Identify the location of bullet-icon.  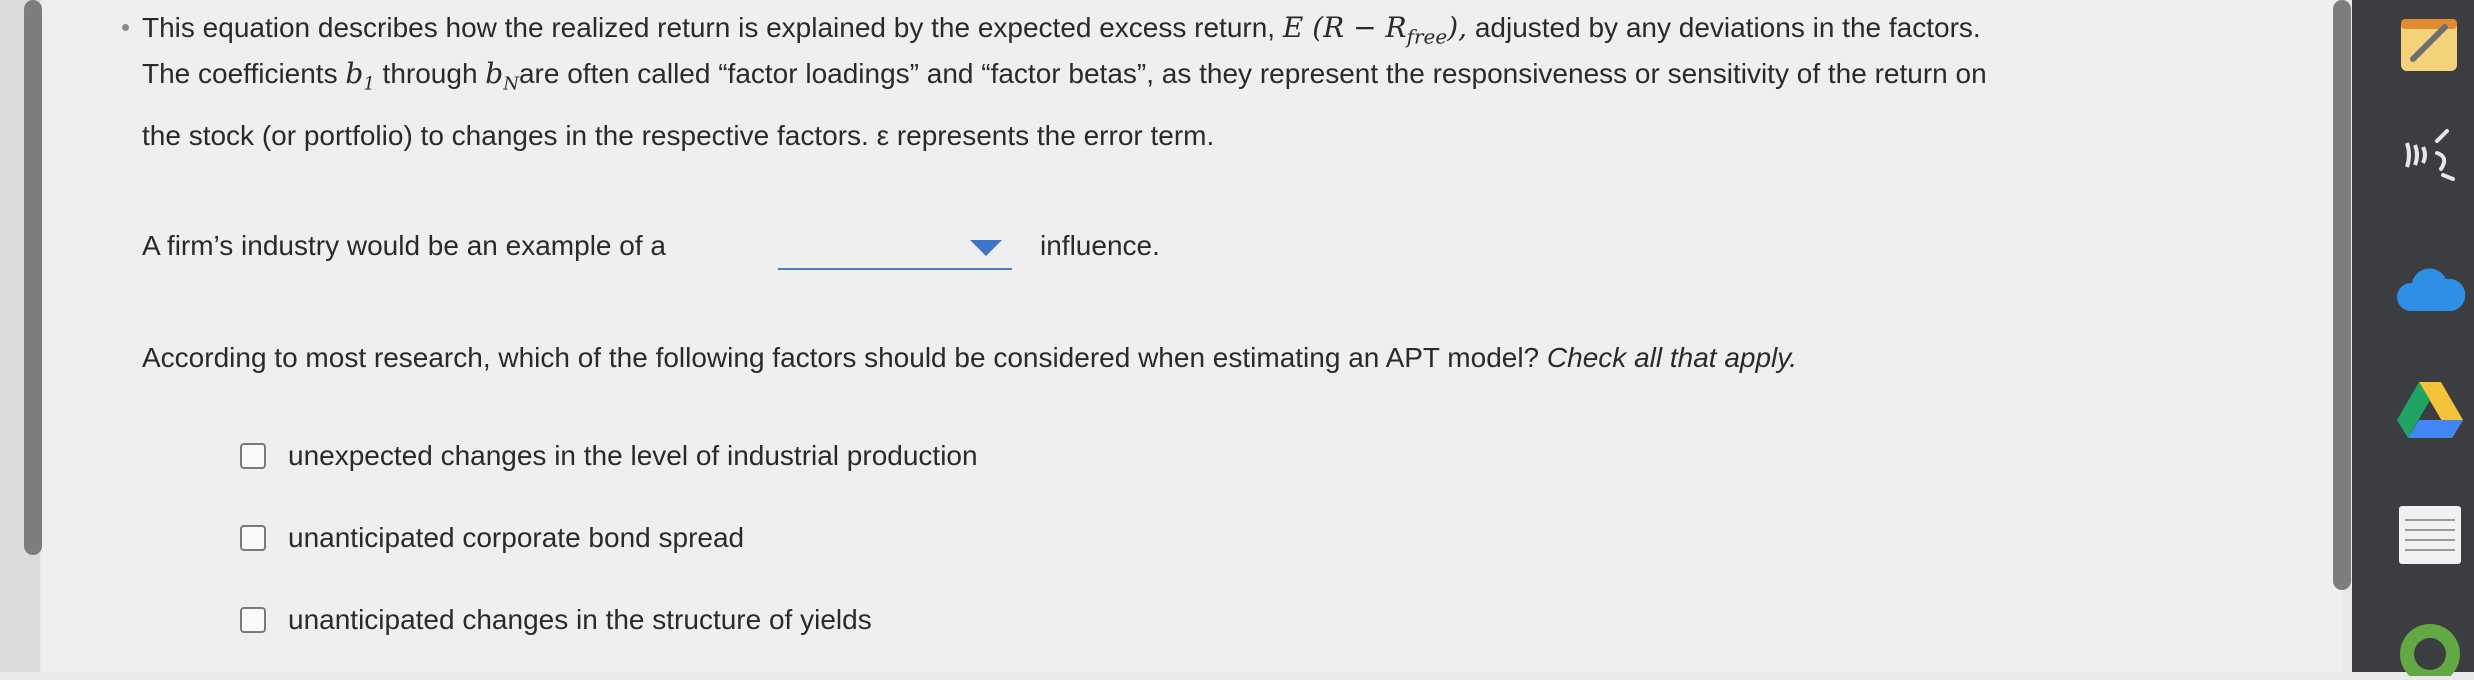
(125, 27).